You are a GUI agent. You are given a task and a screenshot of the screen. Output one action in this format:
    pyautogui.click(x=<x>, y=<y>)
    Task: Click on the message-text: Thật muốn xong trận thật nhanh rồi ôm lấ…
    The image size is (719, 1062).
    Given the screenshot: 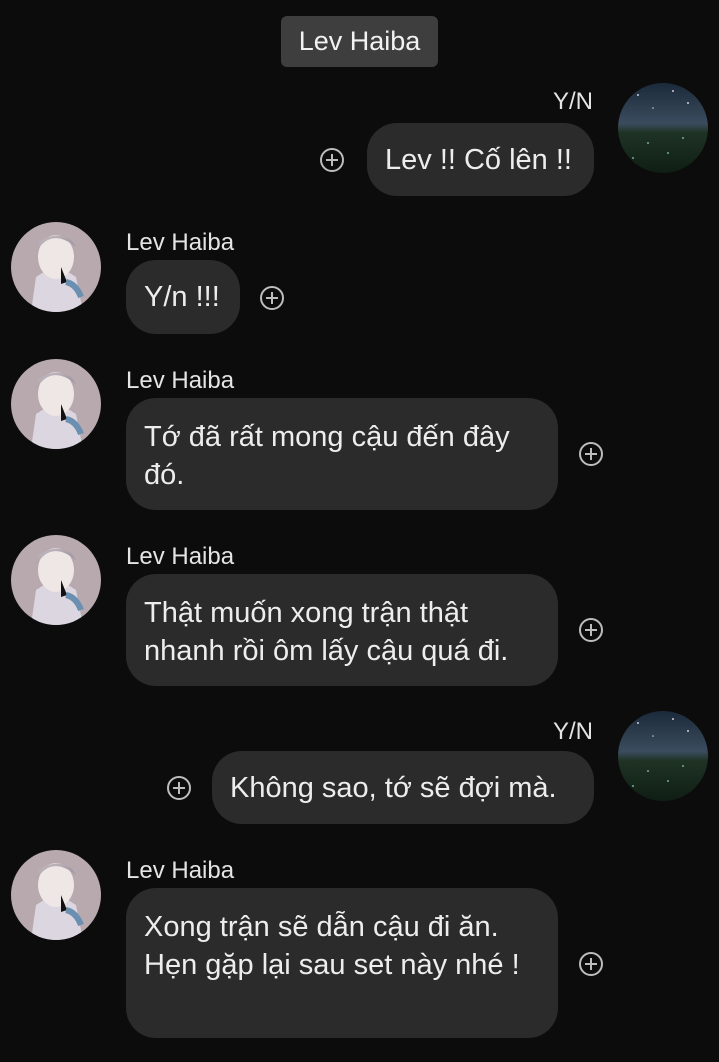 What is the action you would take?
    pyautogui.click(x=326, y=632)
    